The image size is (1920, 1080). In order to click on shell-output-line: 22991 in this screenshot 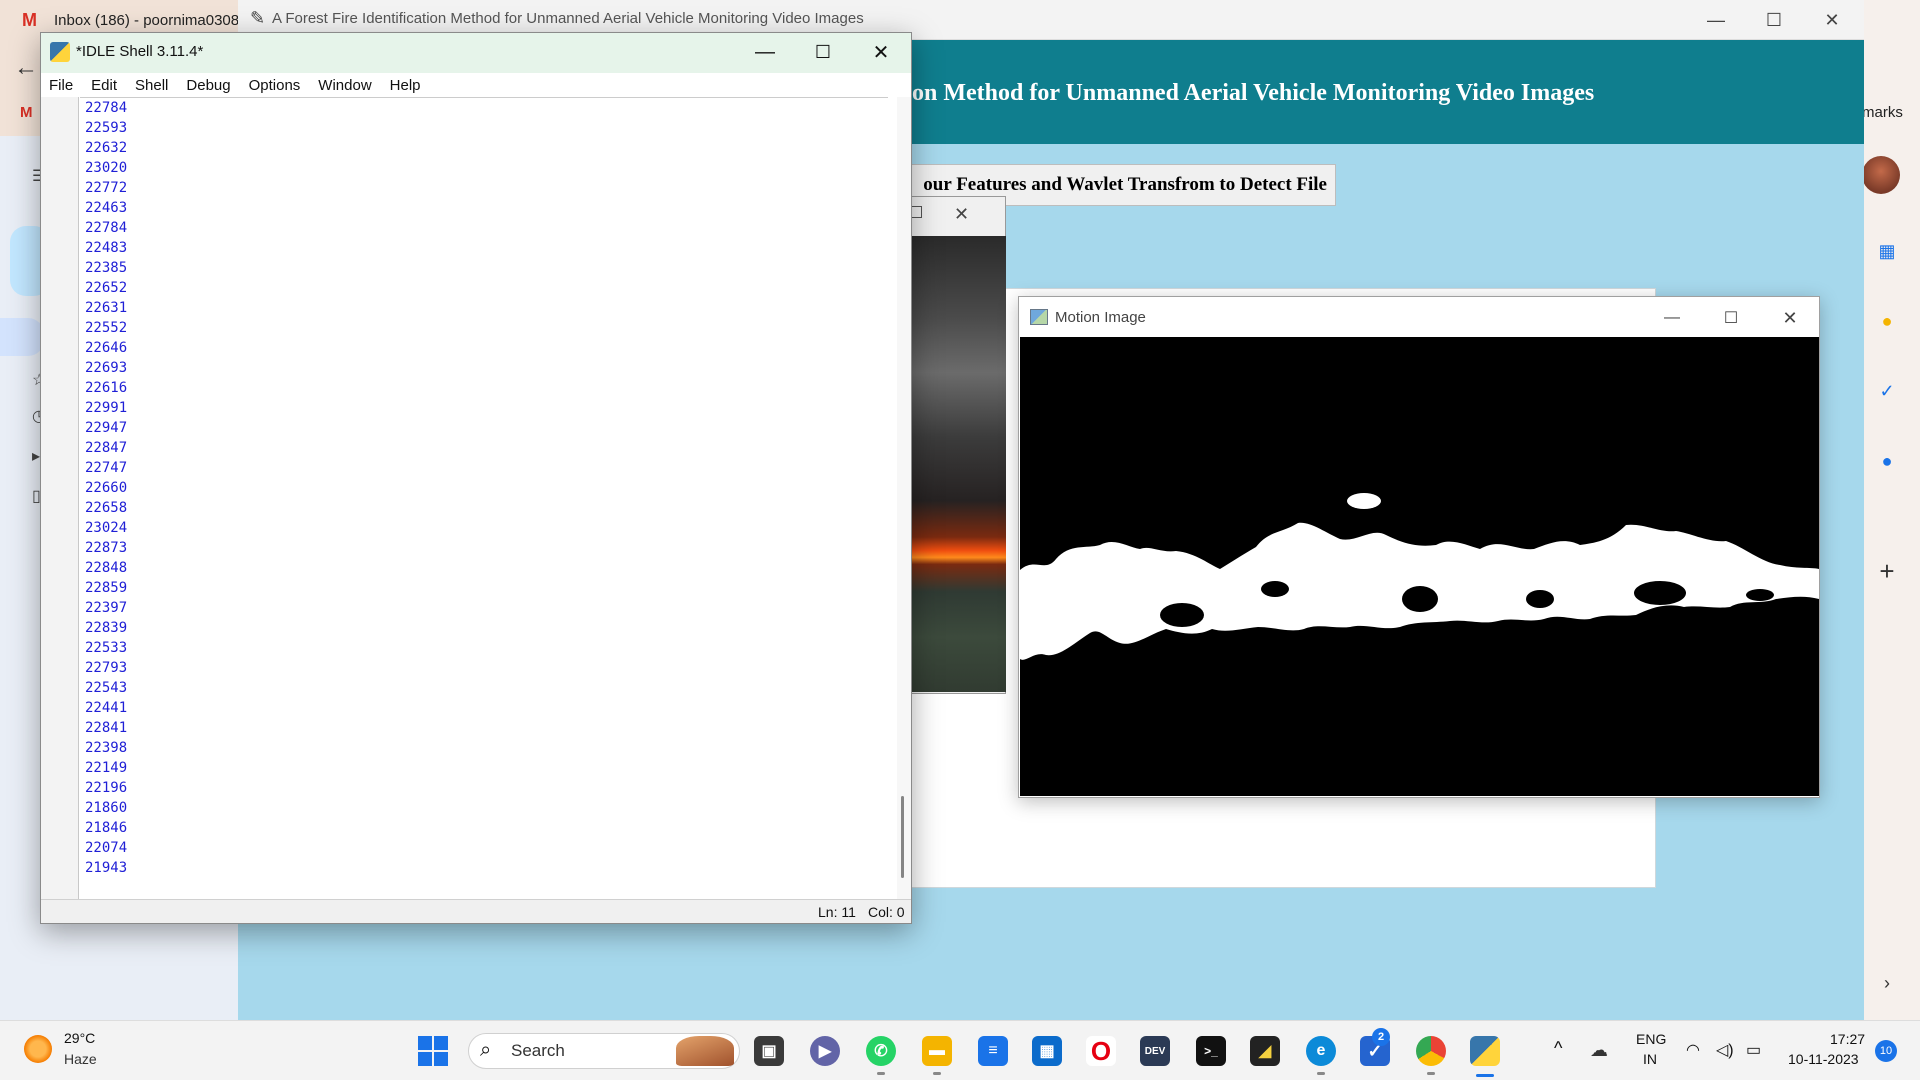, I will do `click(106, 408)`.